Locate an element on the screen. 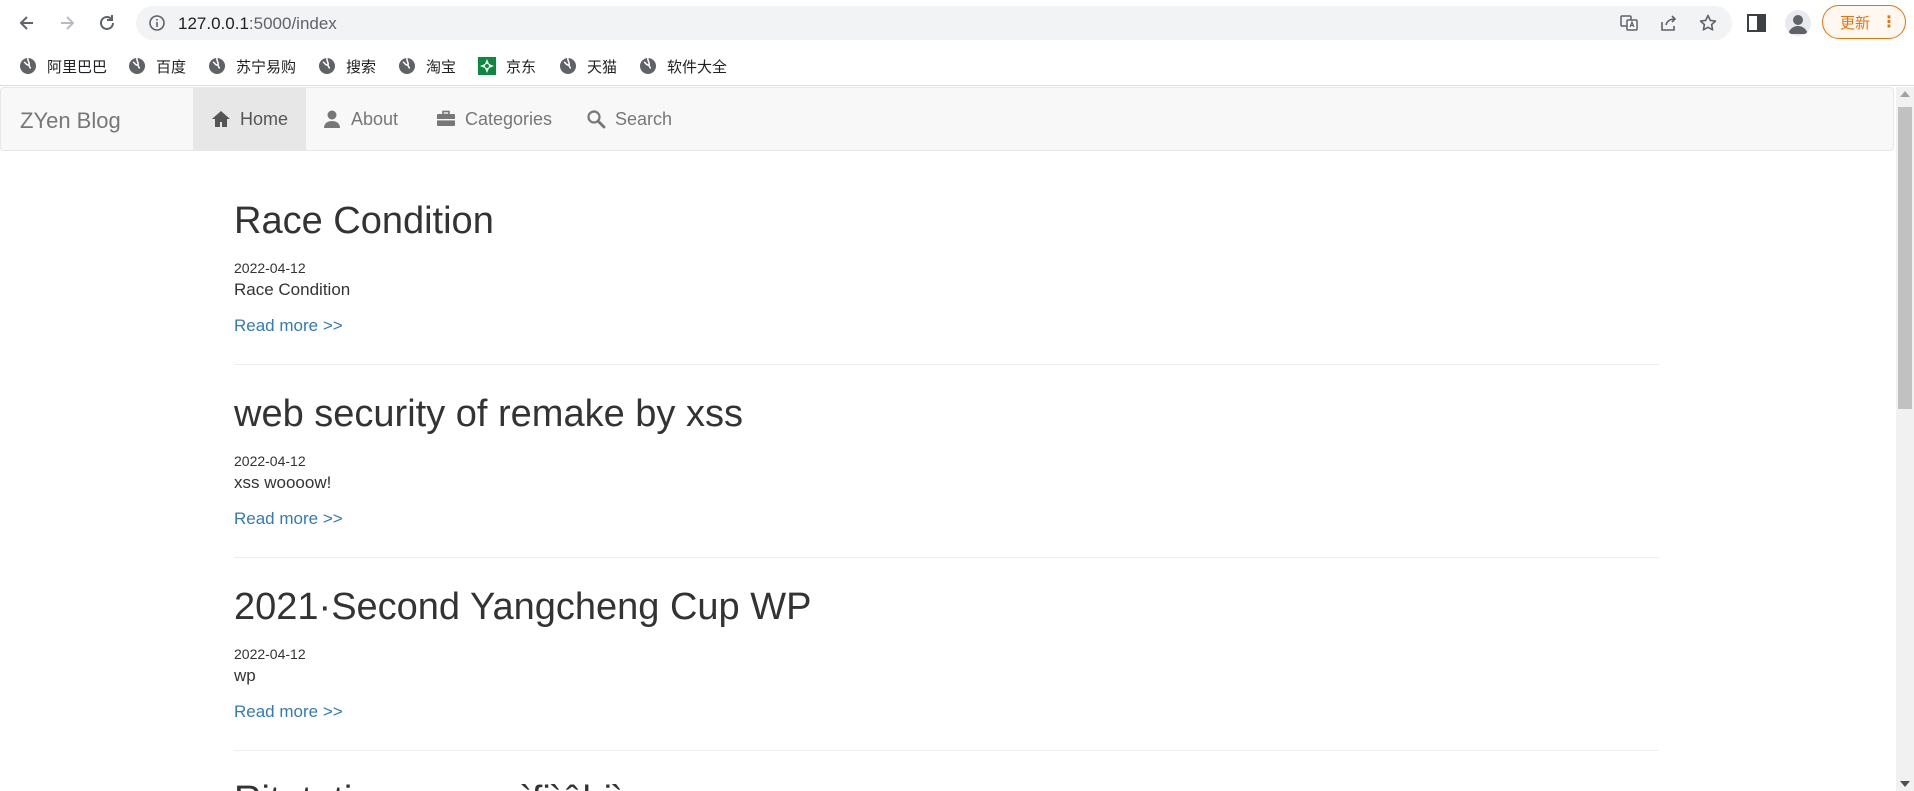 The height and width of the screenshot is (791, 1914). forward-arrow-icon is located at coordinates (68, 23).